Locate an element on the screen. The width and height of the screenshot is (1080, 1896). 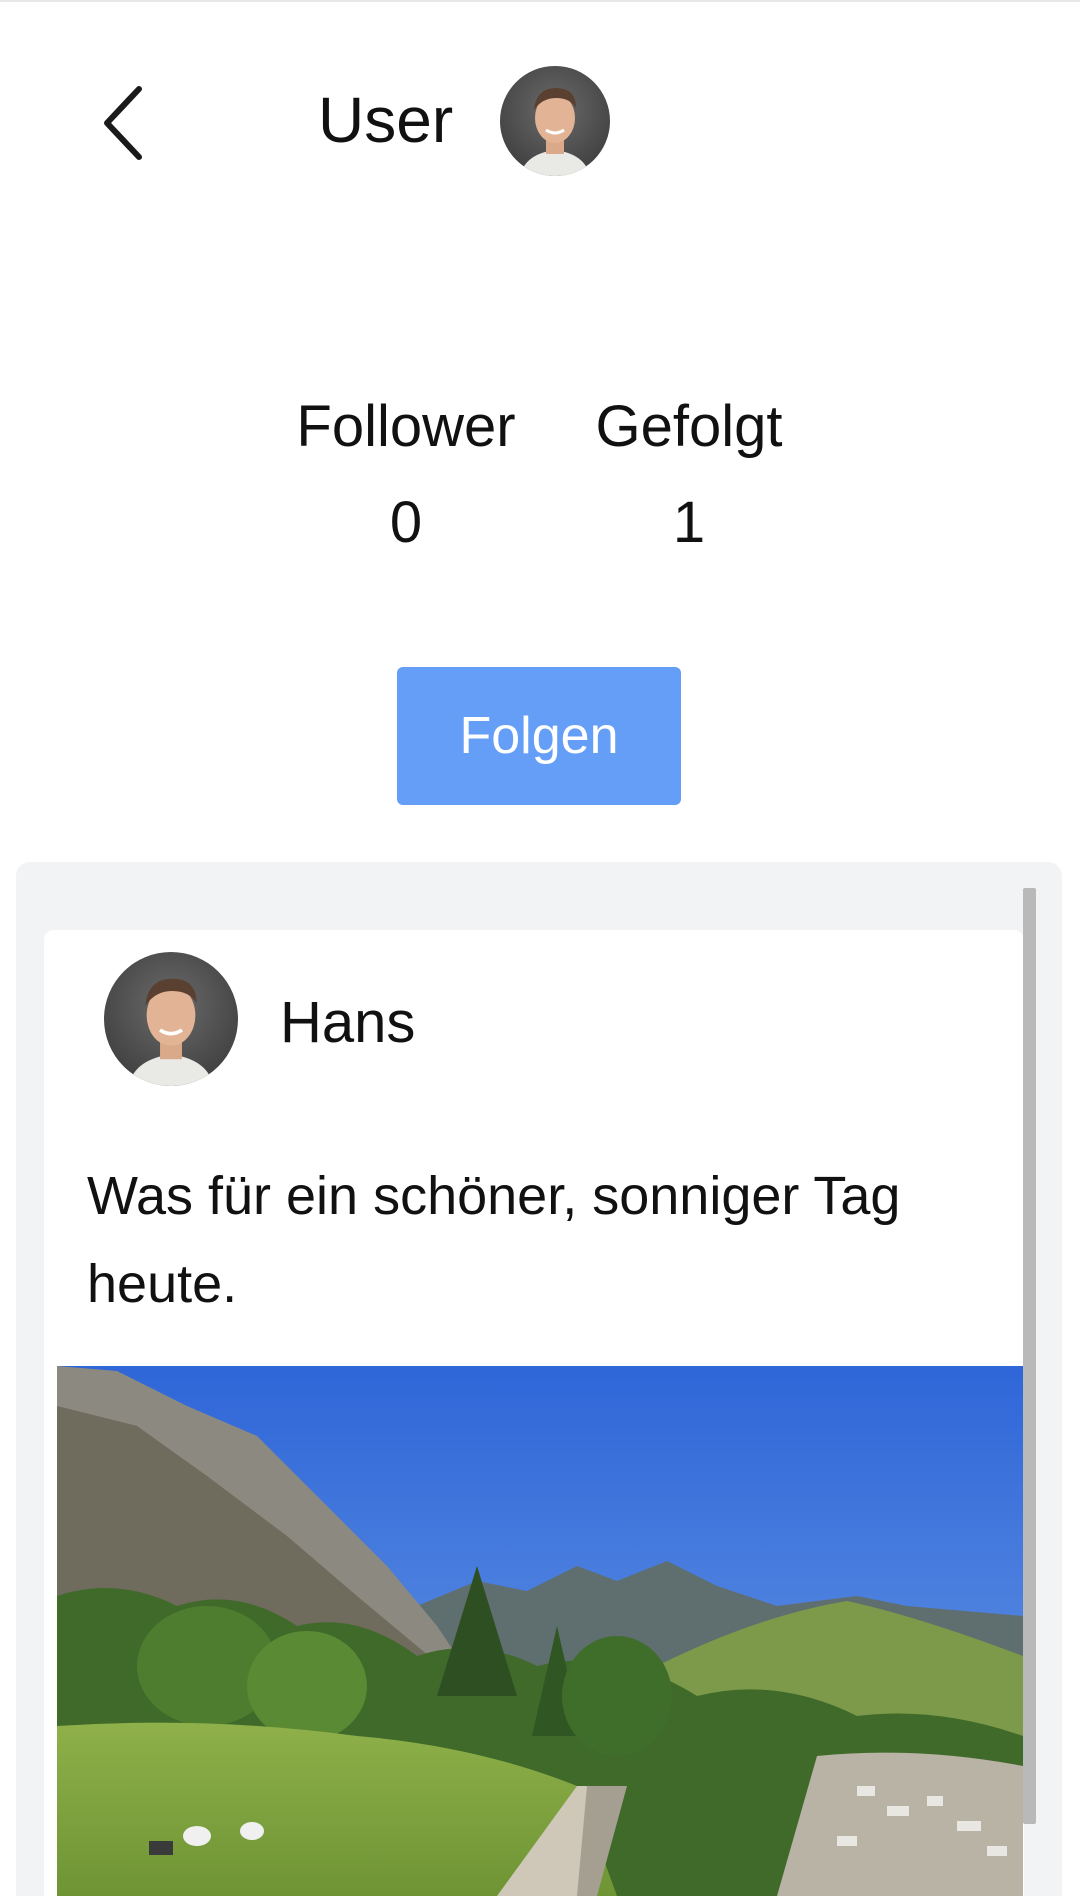
following-label: Gefolgt is located at coordinates (689, 426).